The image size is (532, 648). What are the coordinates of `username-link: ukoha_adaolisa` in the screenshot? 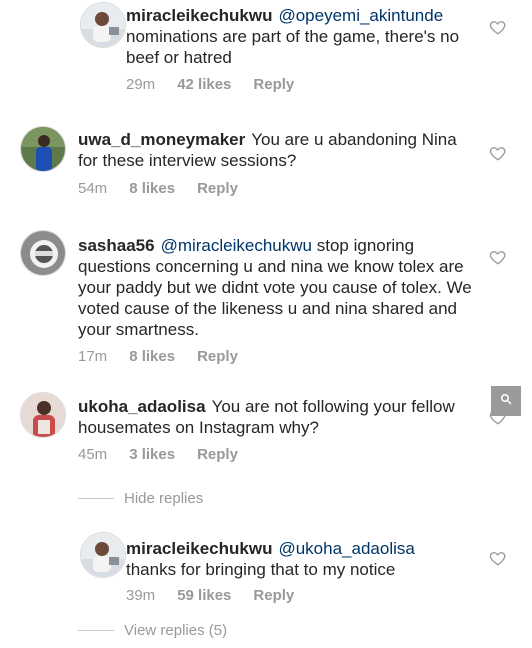 It's located at (142, 406).